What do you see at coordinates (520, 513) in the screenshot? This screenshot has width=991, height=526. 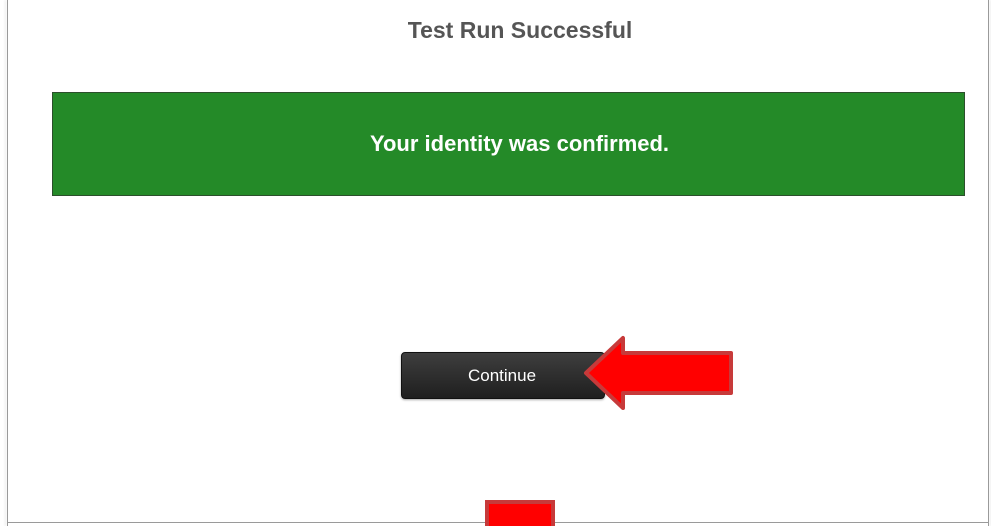 I see `red-arrow-down-icon` at bounding box center [520, 513].